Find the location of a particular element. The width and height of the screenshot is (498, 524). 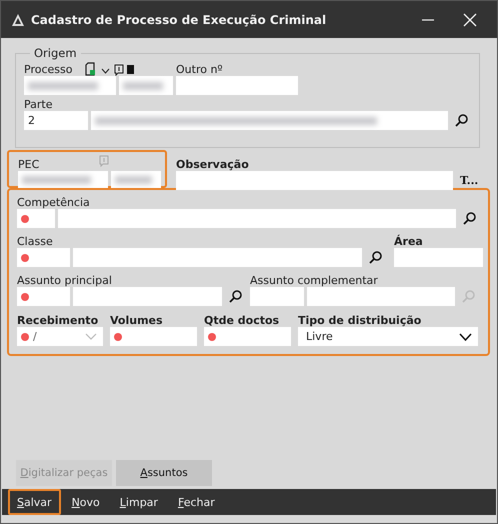

field-label: Assunto principal is located at coordinates (64, 280).